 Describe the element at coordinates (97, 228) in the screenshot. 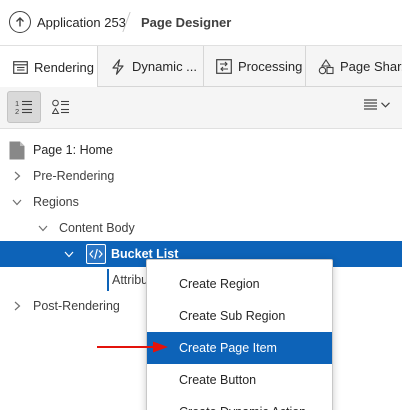

I see `tree-node-content-body-label: Content Body` at that location.